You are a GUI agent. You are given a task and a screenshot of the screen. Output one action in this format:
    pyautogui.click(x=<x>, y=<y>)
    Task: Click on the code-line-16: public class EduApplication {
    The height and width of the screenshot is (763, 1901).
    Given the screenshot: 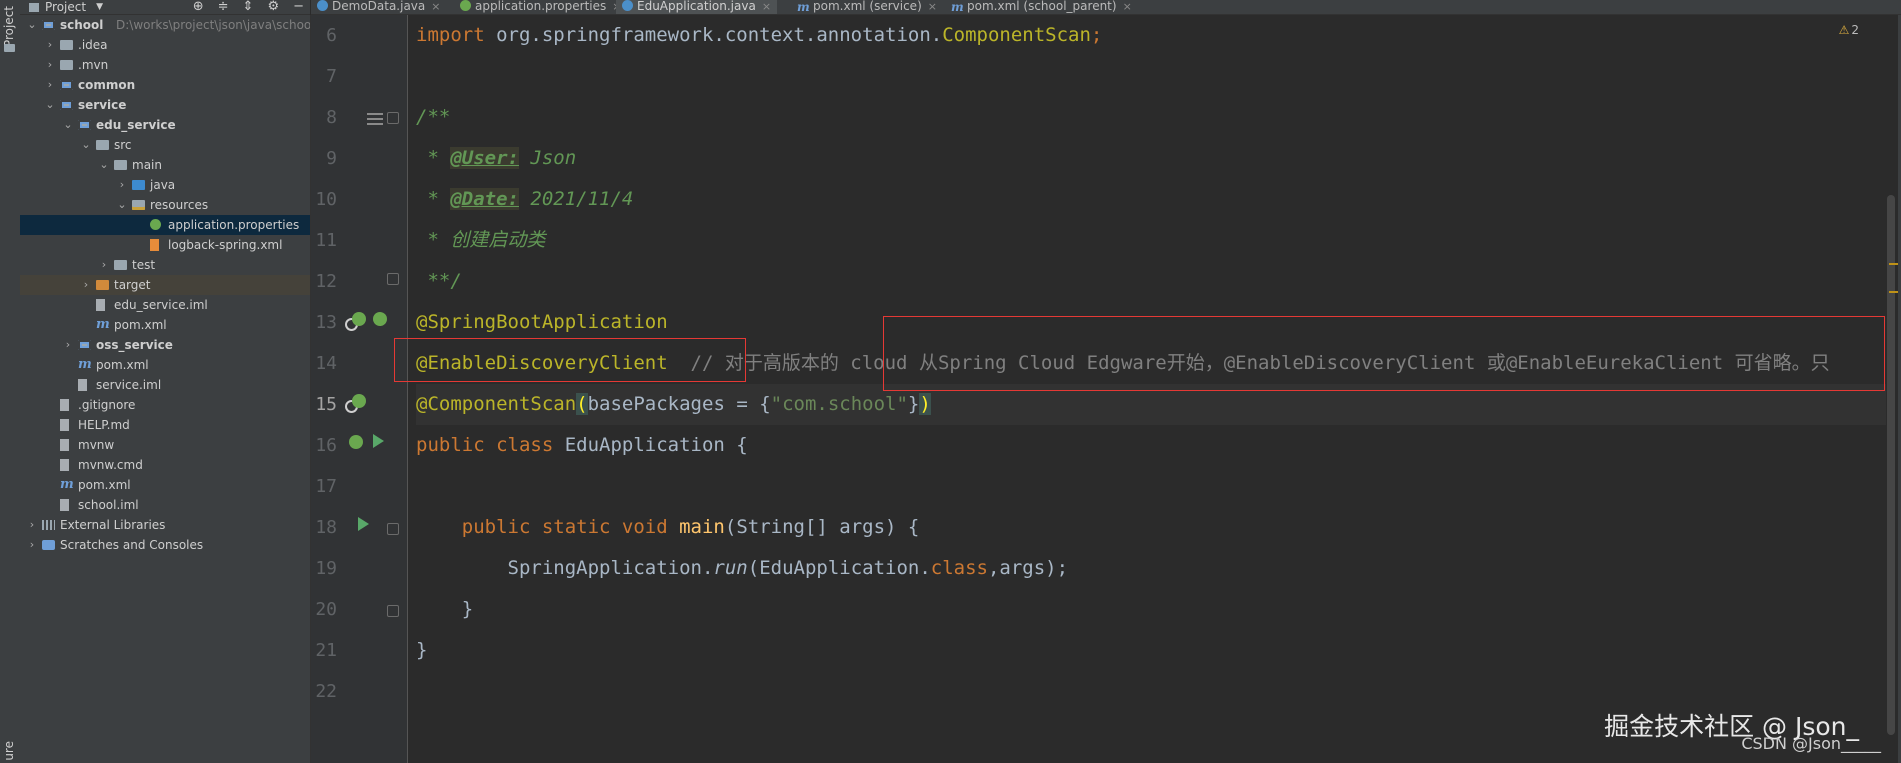 What is the action you would take?
    pyautogui.click(x=582, y=445)
    